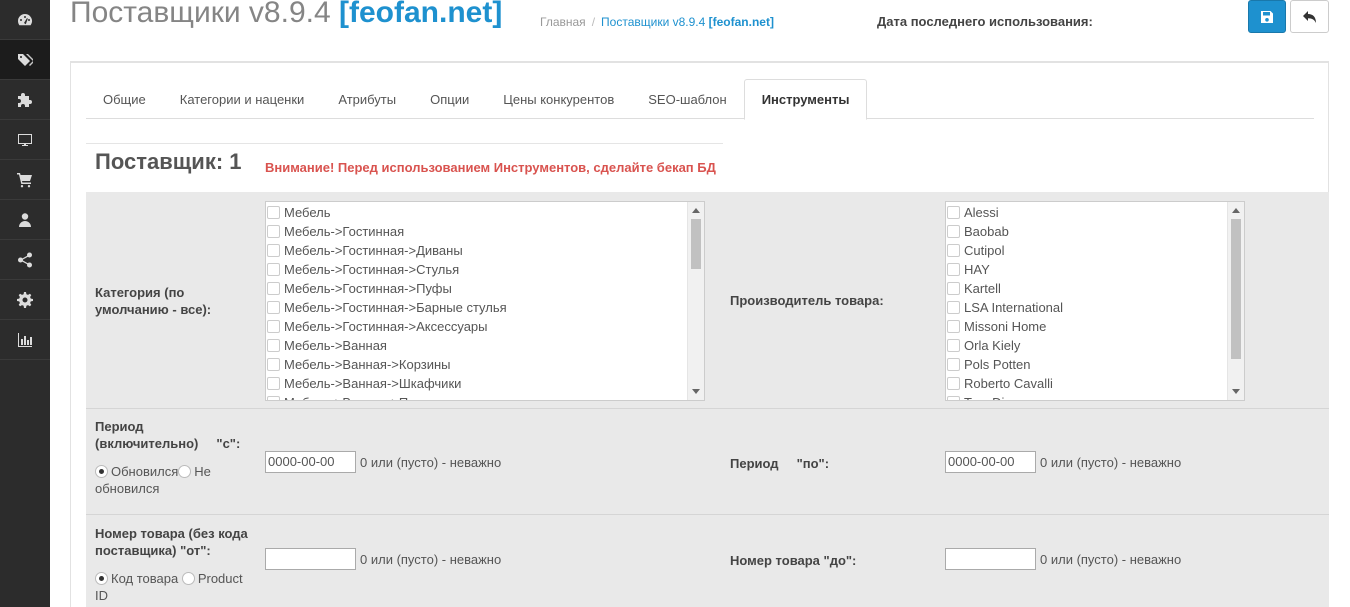  I want to click on list-item-label: Kartell, so click(982, 288).